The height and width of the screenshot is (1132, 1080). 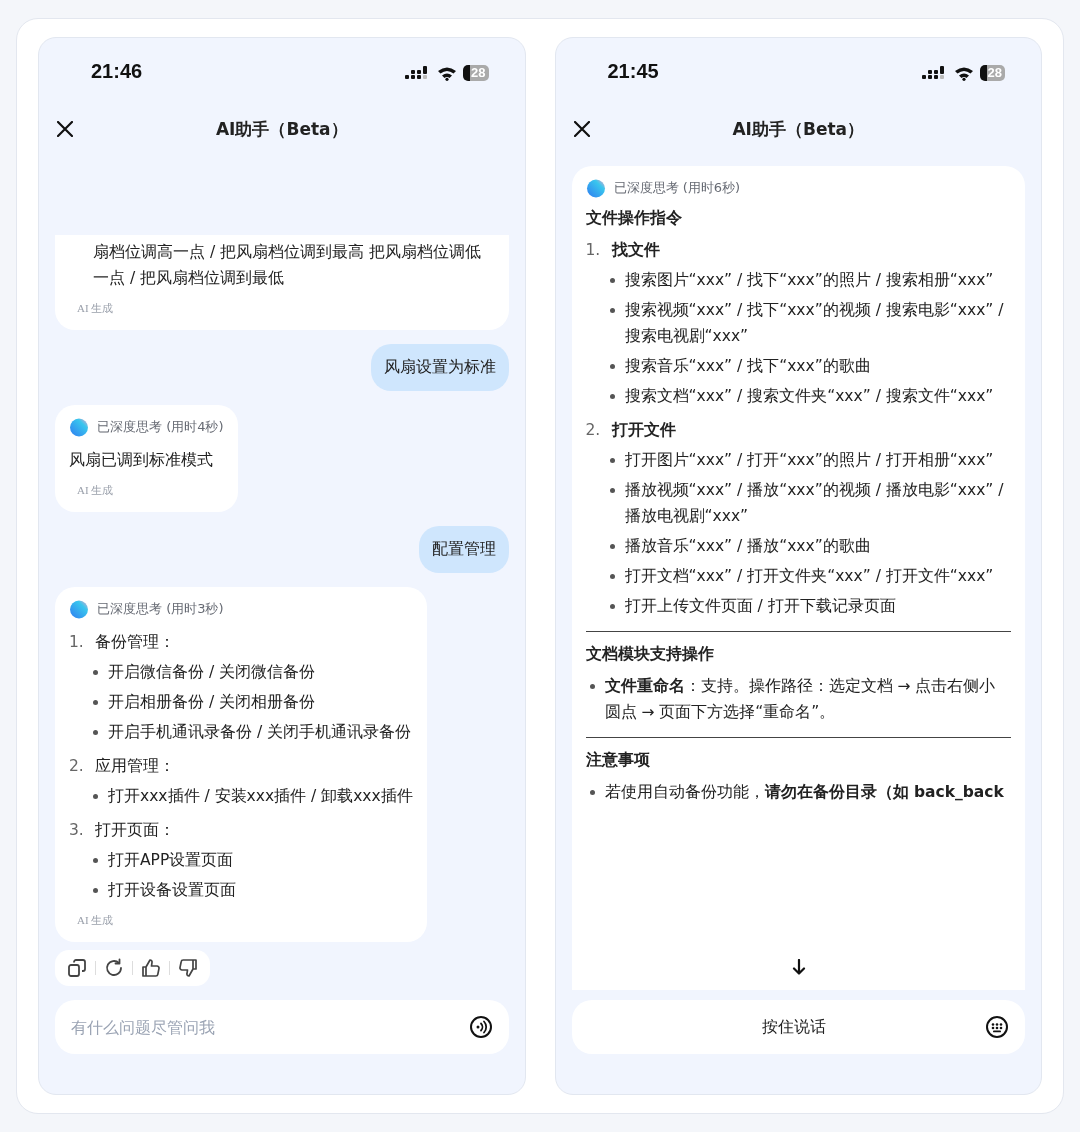 I want to click on thinking-status: 已深度思考 (用时3秒), so click(x=160, y=609).